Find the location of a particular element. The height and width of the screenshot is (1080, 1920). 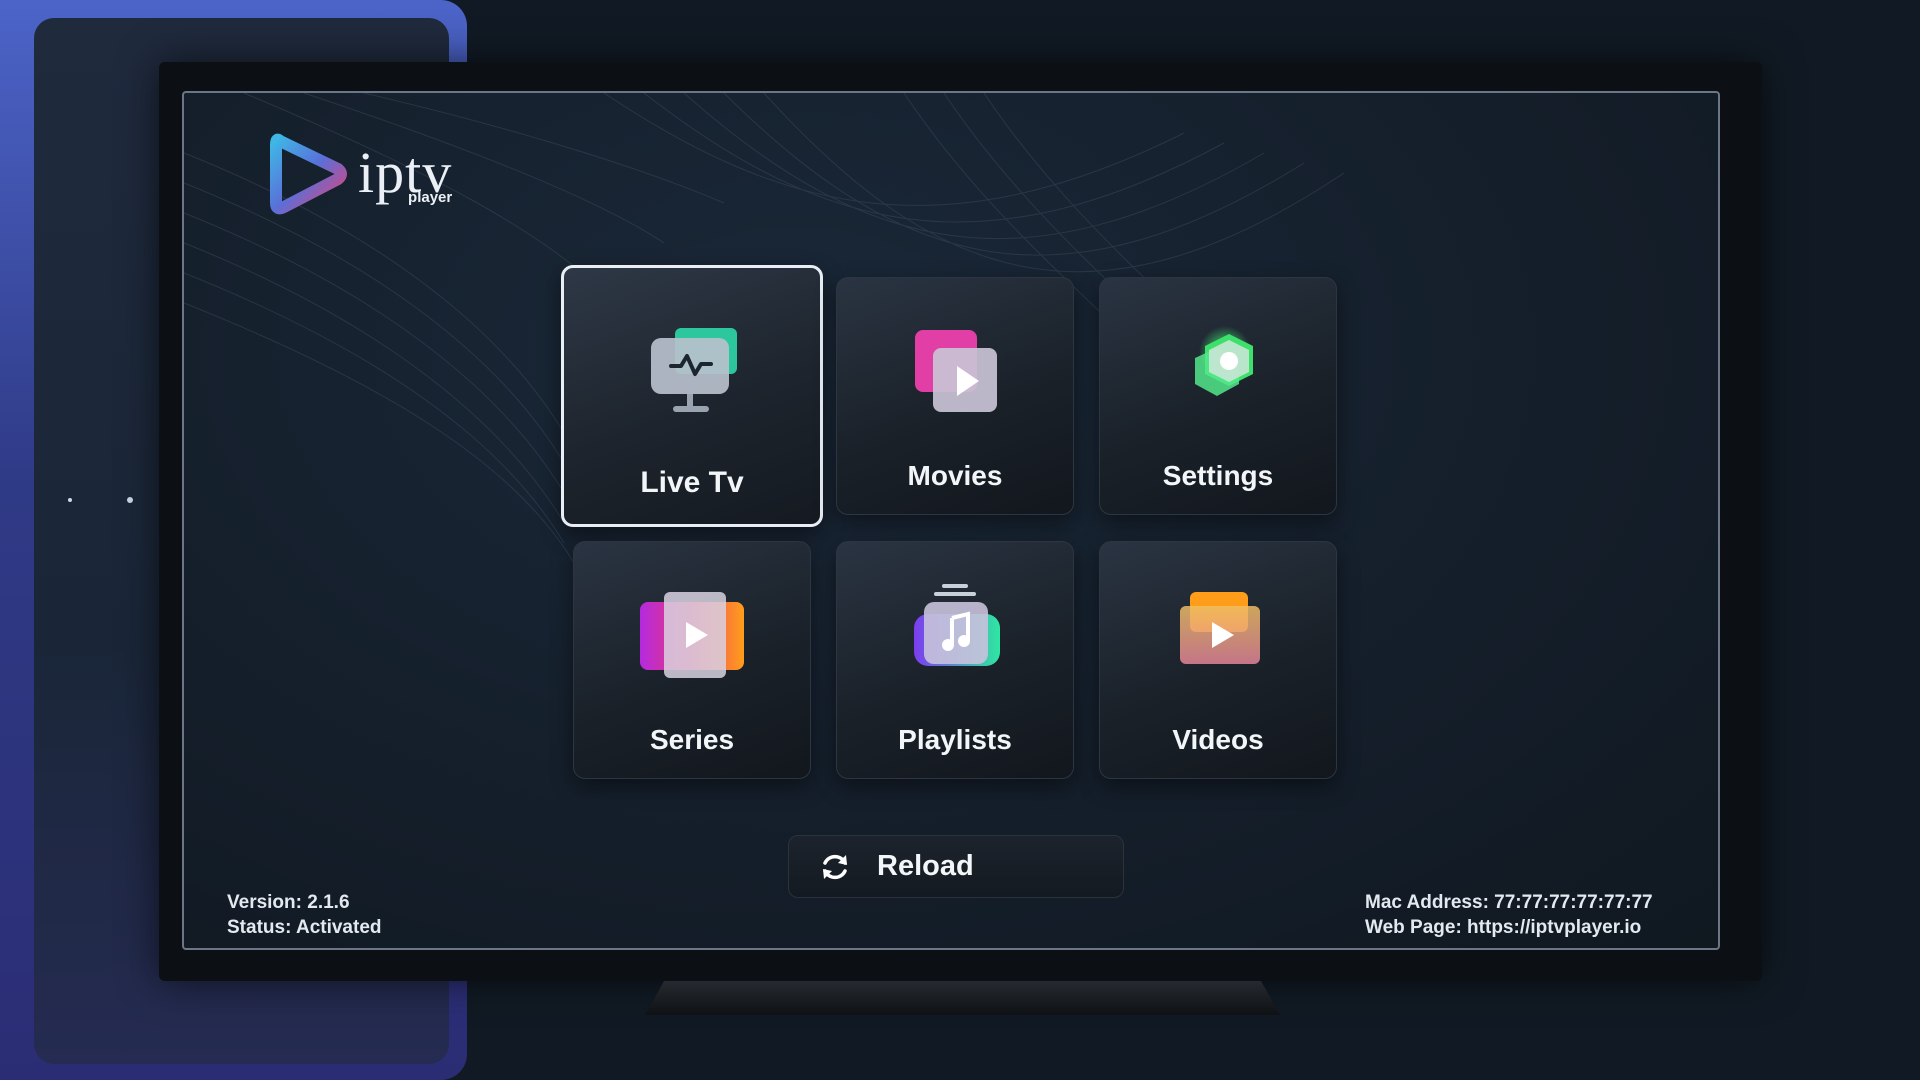

series-icon is located at coordinates (692, 635).